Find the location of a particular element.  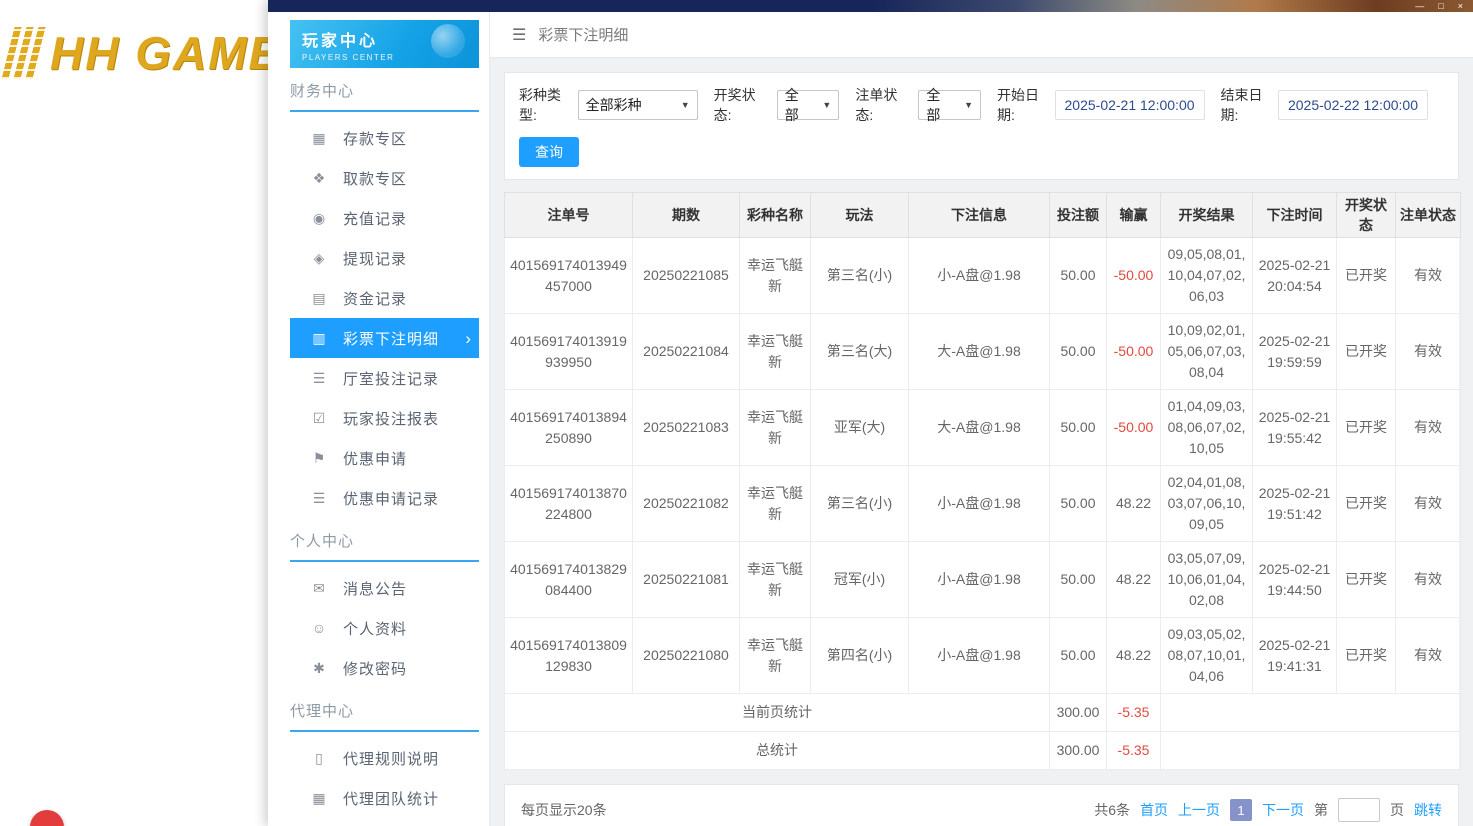

pagination-bar: 每页显示20条 共6条 首页 上一页 1 下一页 第 页 跳转 is located at coordinates (981, 805).